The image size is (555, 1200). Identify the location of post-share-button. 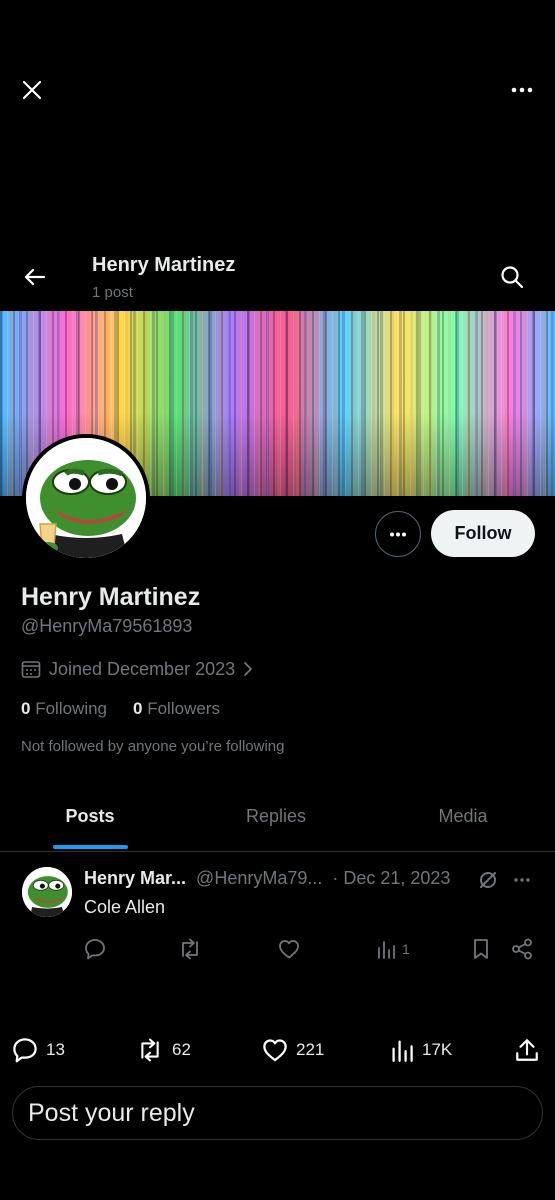
(522, 949).